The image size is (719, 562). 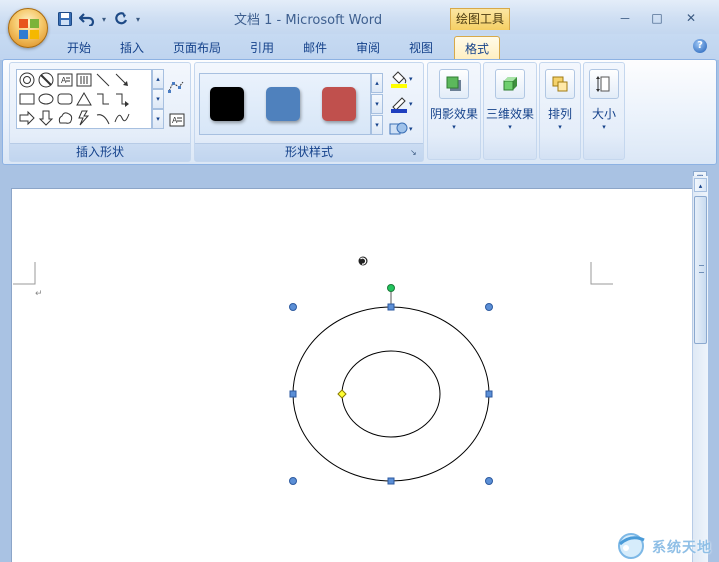 I want to click on tab-home: 开始, so click(x=79, y=47).